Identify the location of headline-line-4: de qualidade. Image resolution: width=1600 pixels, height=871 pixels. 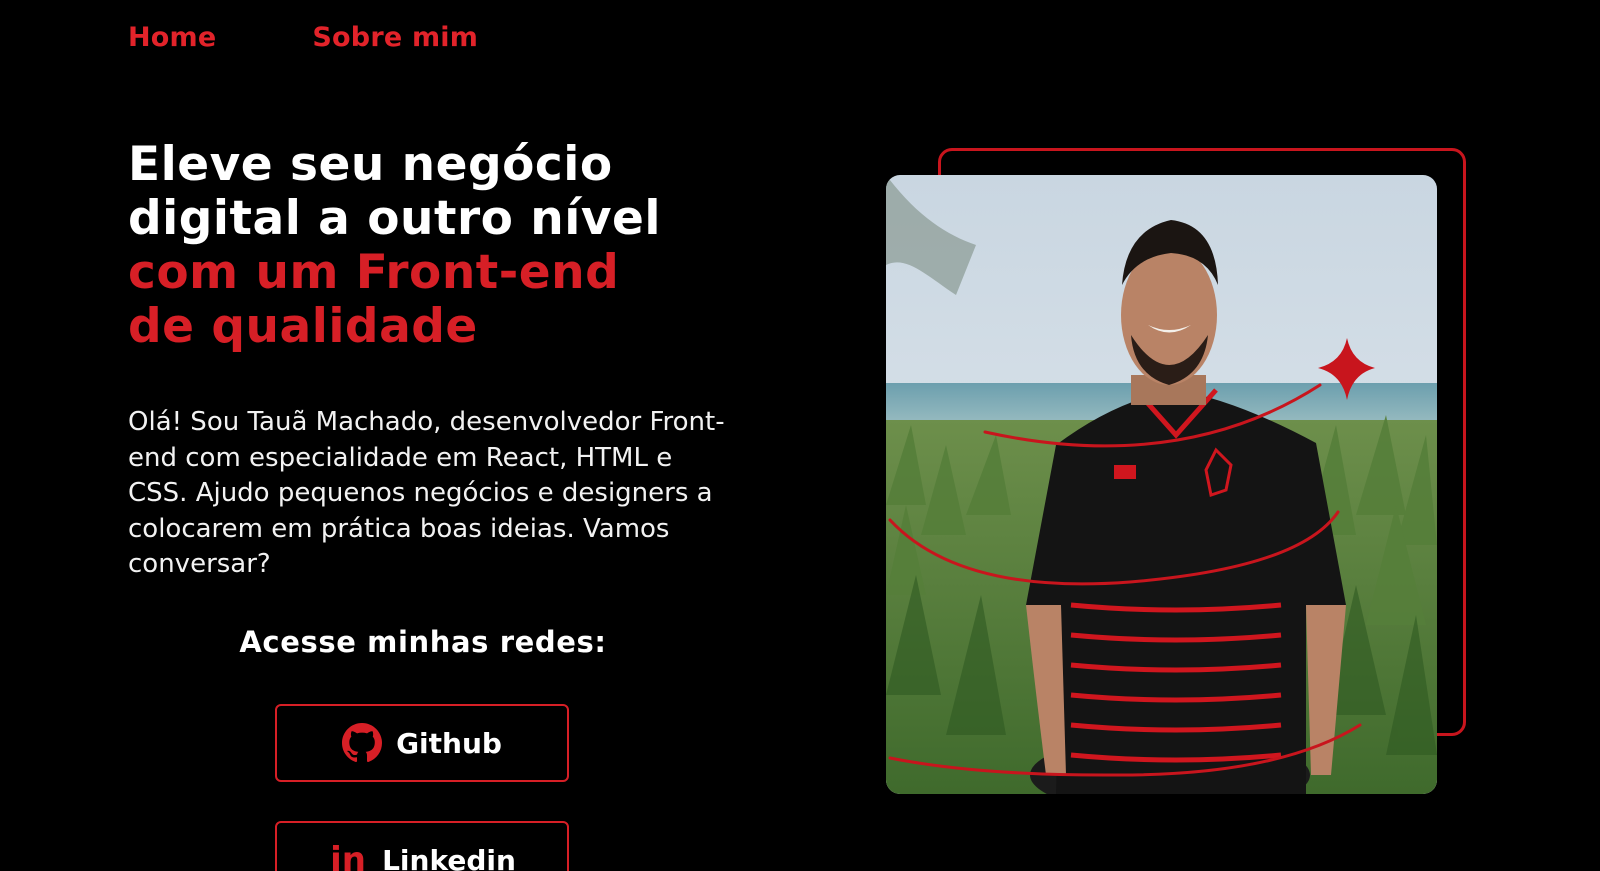
(303, 326).